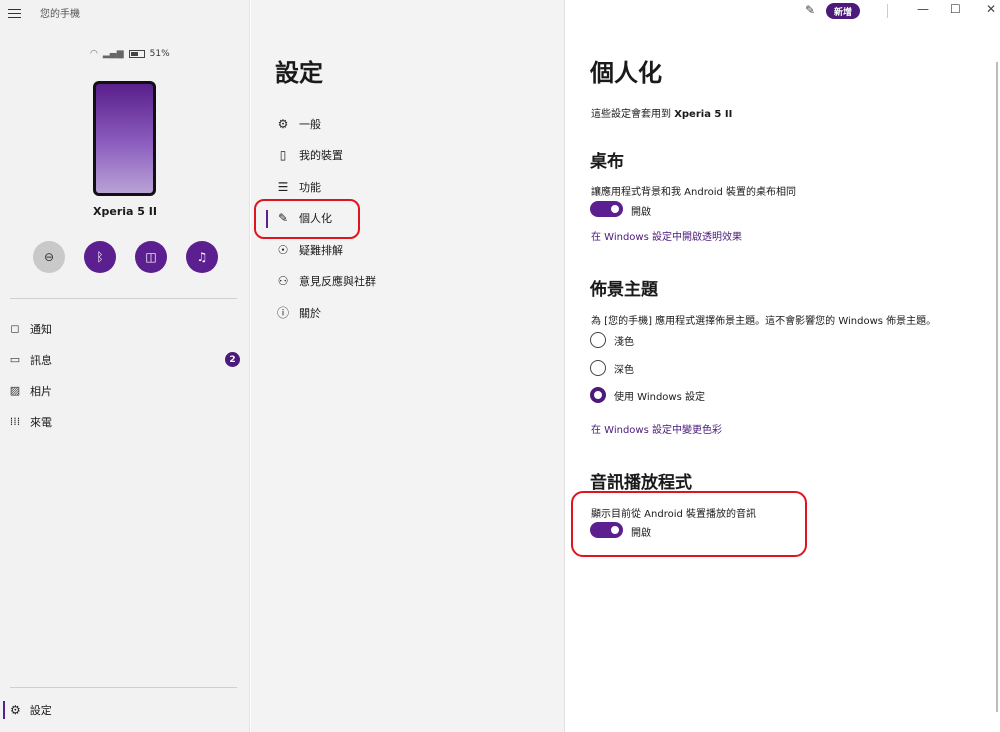  I want to click on settings-item-feedback: ⚇ 意見反應與社群, so click(409, 282).